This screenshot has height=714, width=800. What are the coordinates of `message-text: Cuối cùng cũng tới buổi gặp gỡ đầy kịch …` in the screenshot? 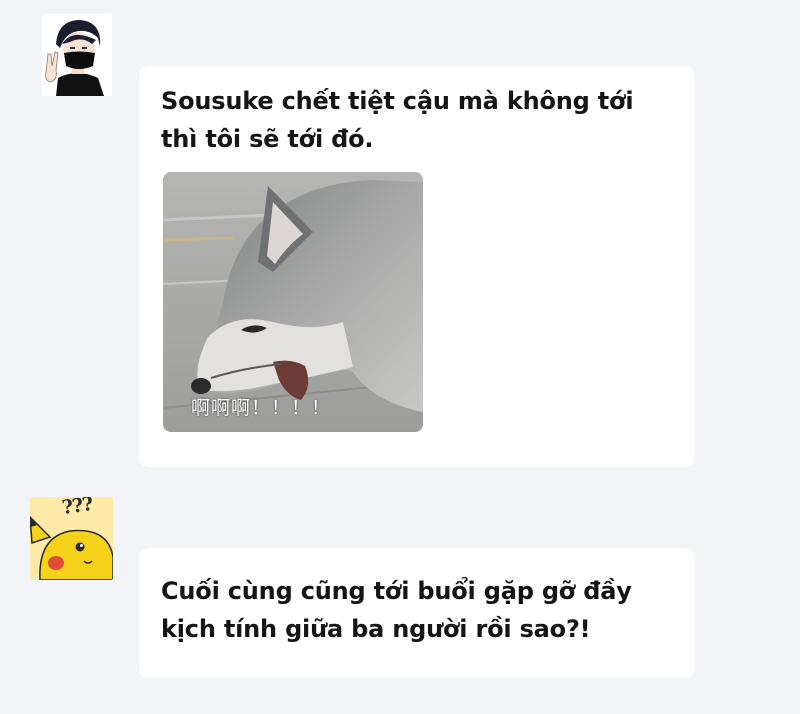 It's located at (396, 610).